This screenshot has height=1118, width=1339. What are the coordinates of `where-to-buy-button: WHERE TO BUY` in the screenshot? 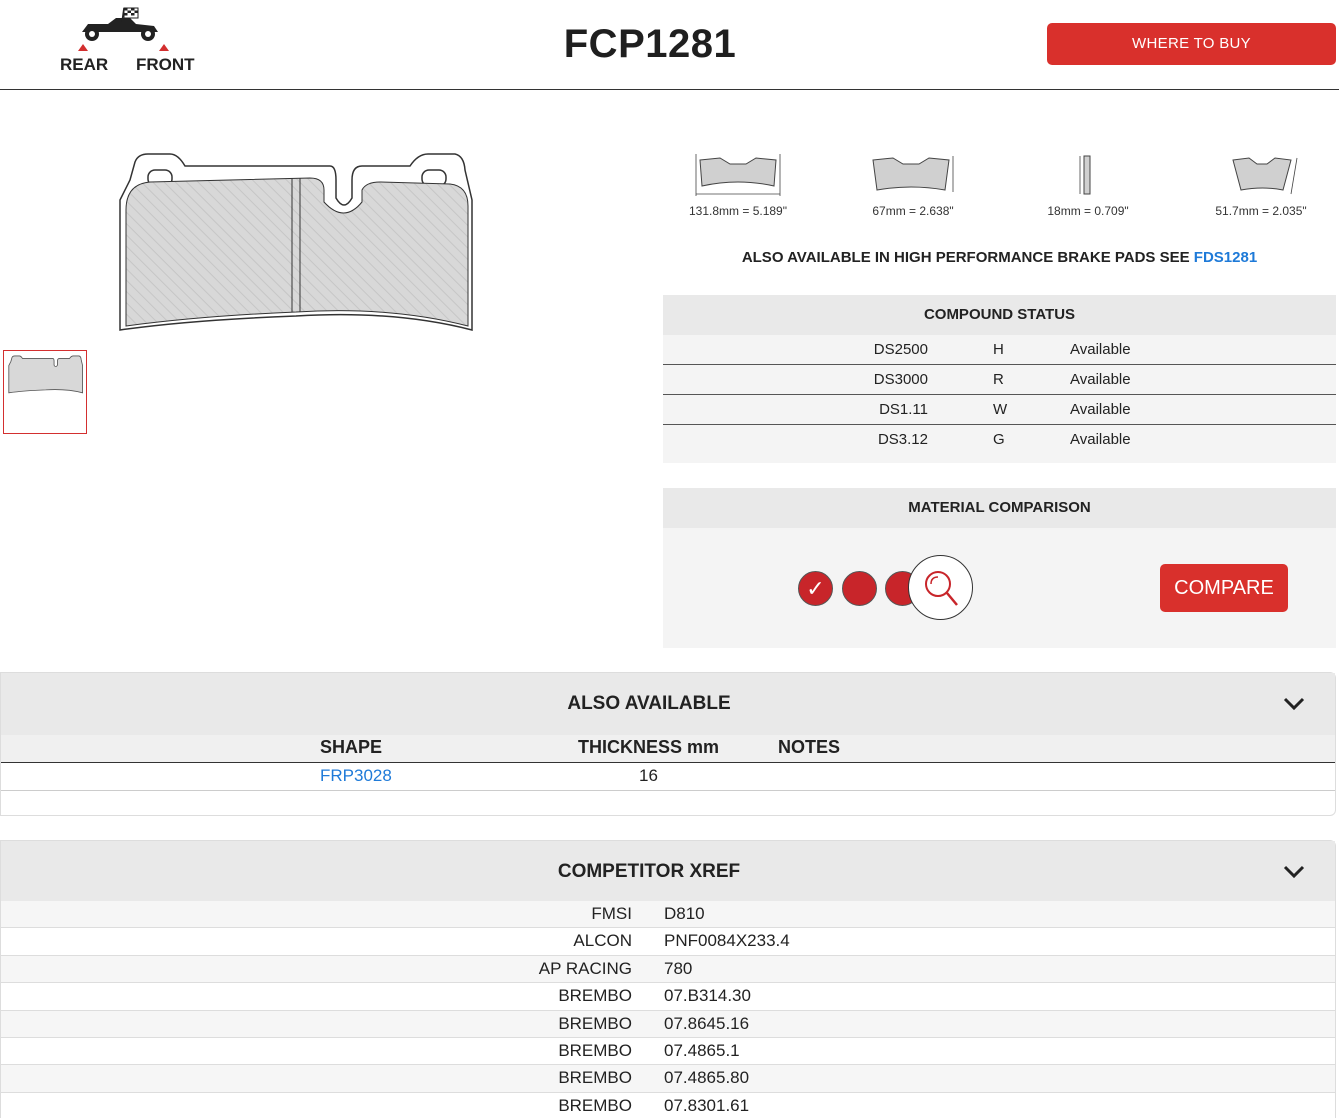 It's located at (1191, 44).